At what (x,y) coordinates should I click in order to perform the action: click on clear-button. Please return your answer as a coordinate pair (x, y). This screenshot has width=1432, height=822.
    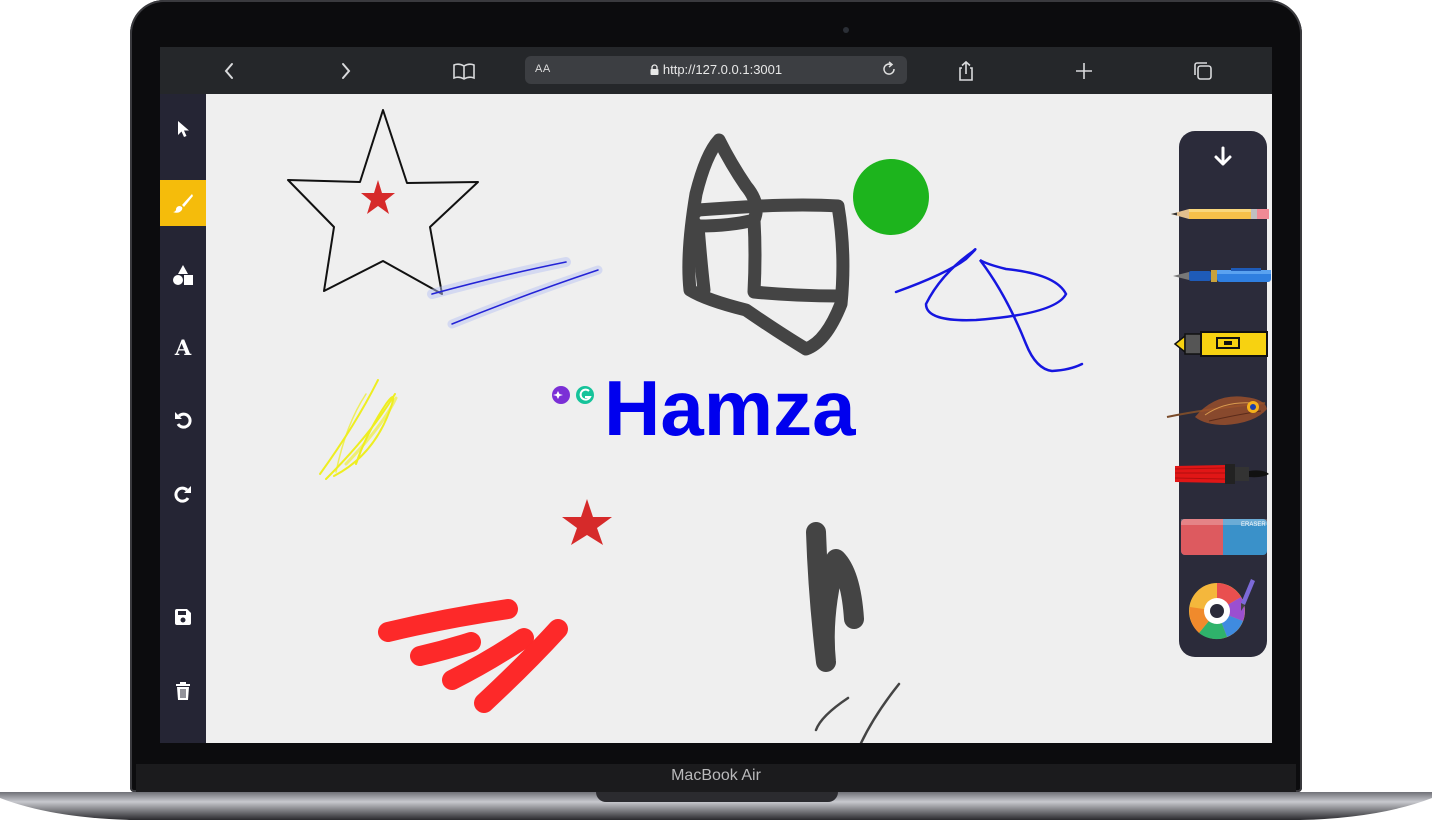
    Looking at the image, I should click on (183, 691).